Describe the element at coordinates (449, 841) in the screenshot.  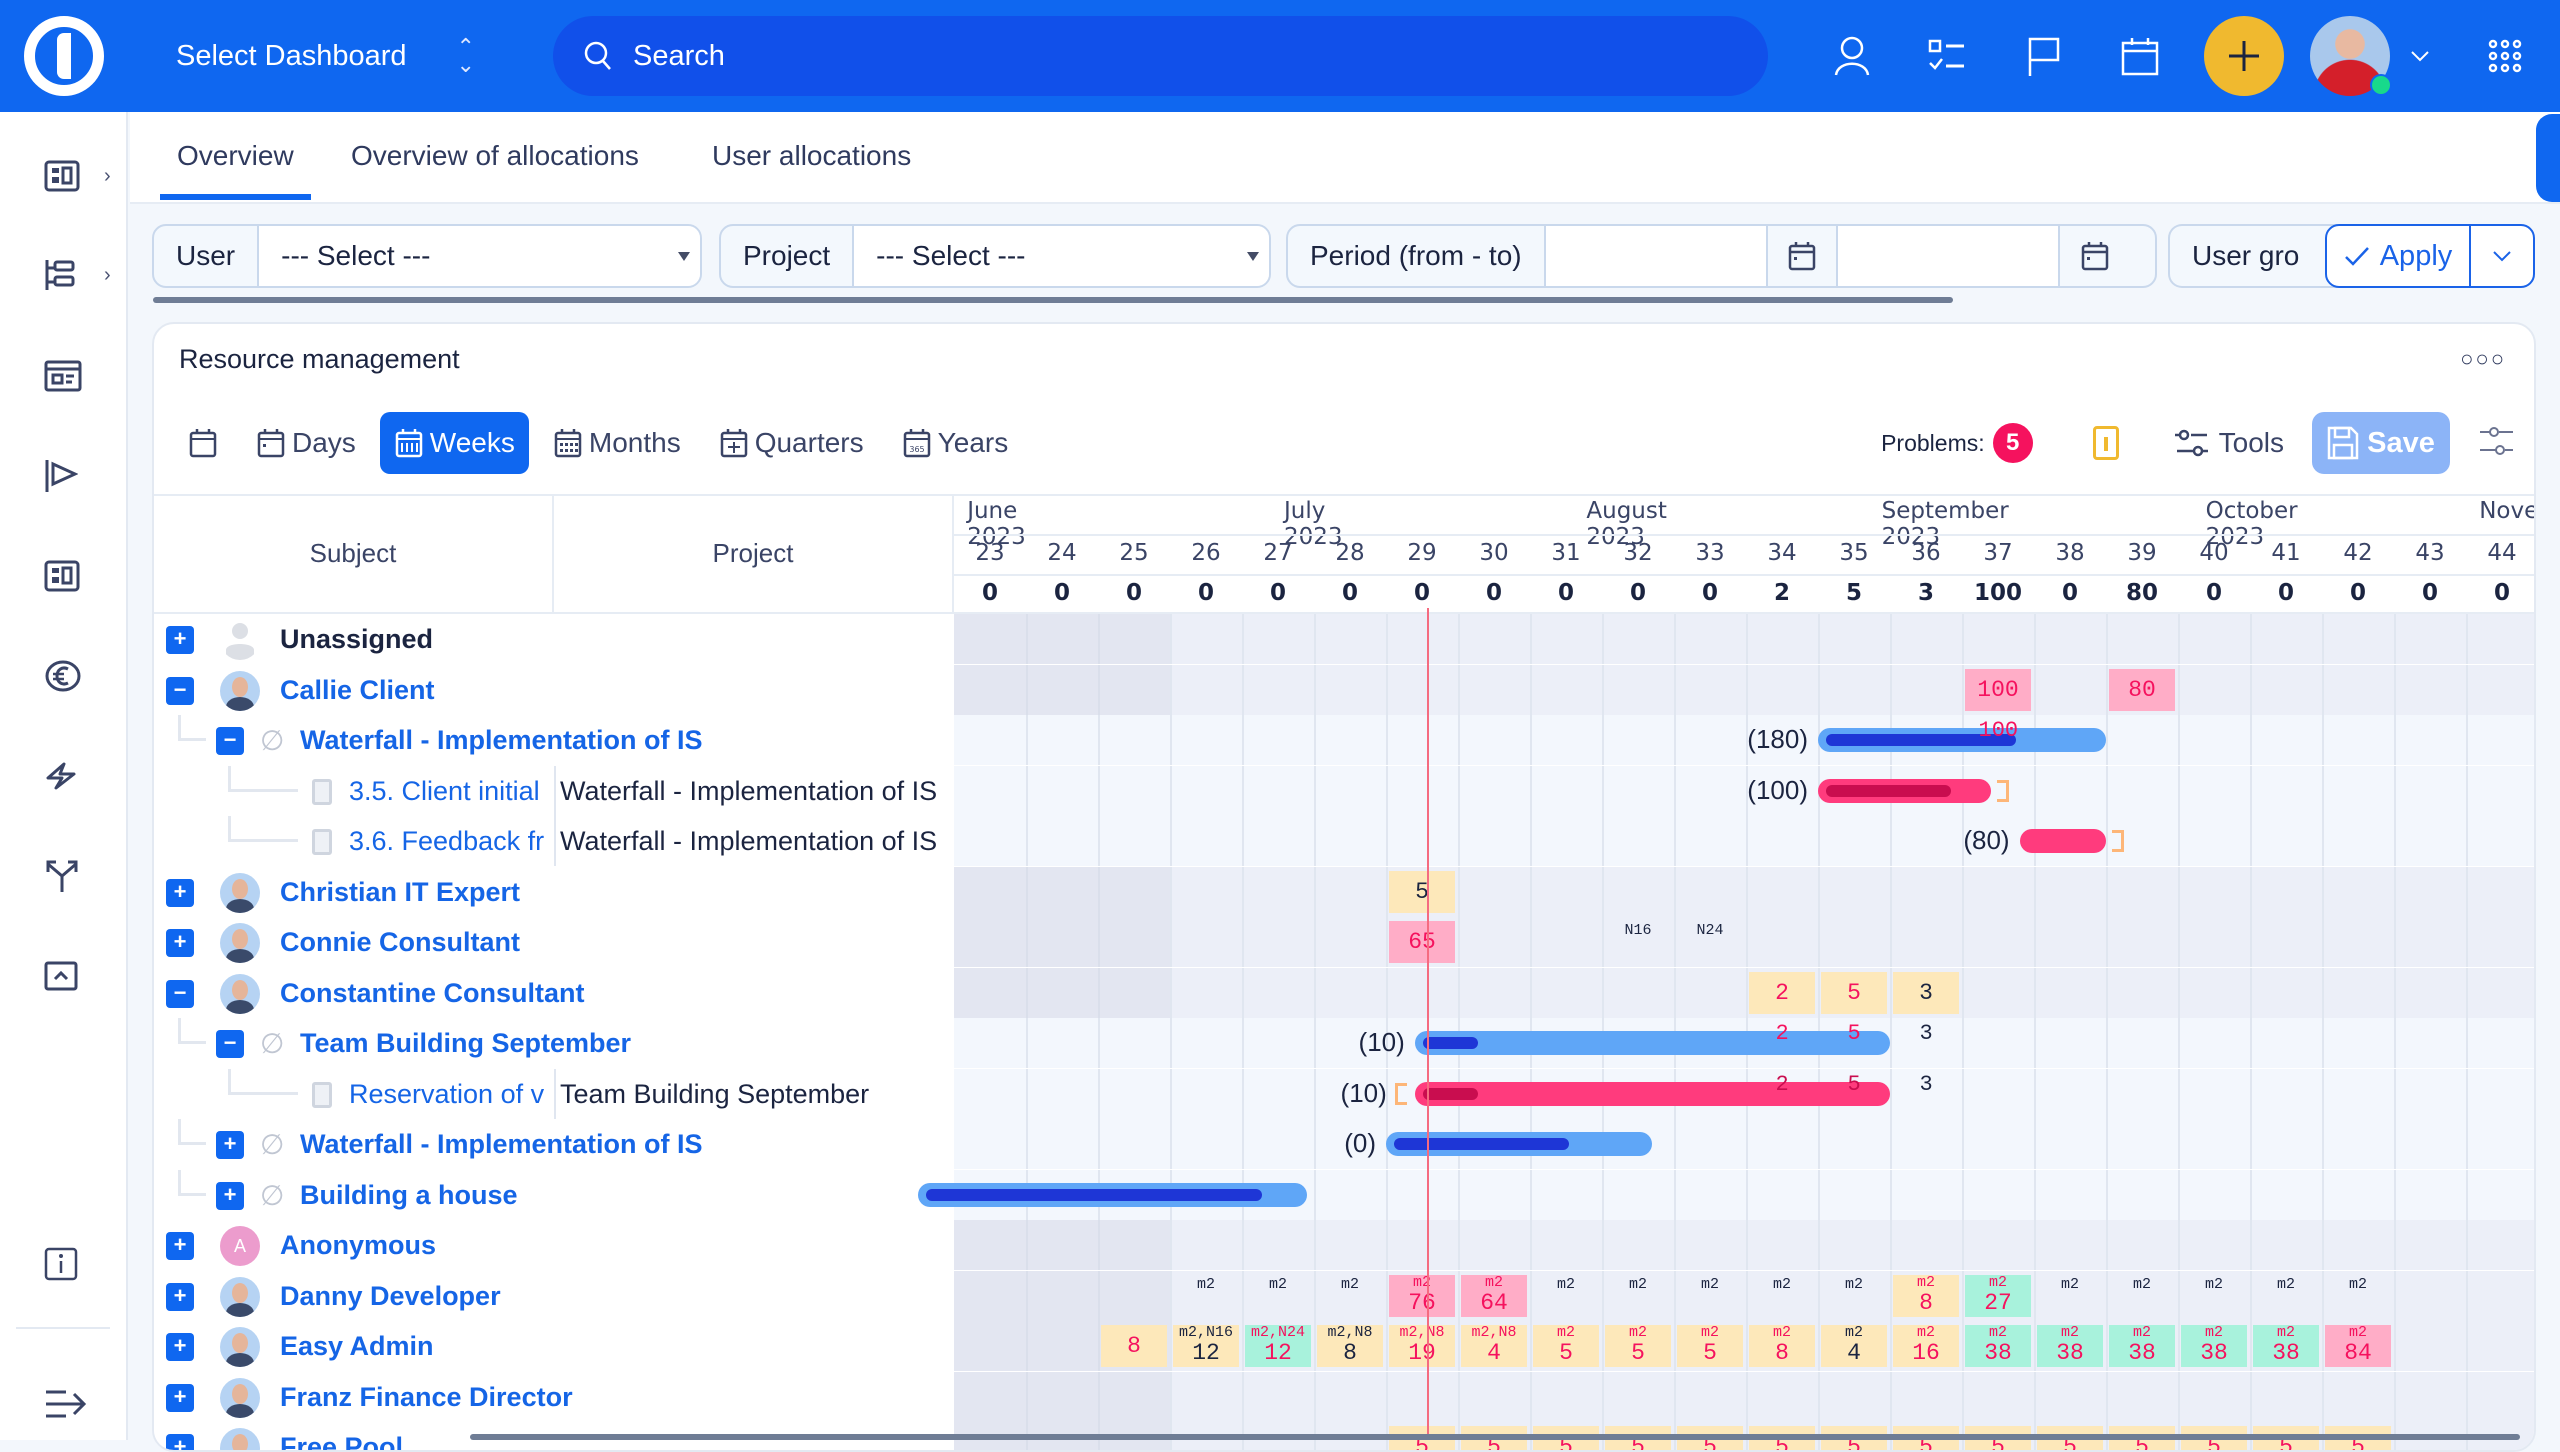
I see `task-name-link: 3.6. Feedback fr` at that location.